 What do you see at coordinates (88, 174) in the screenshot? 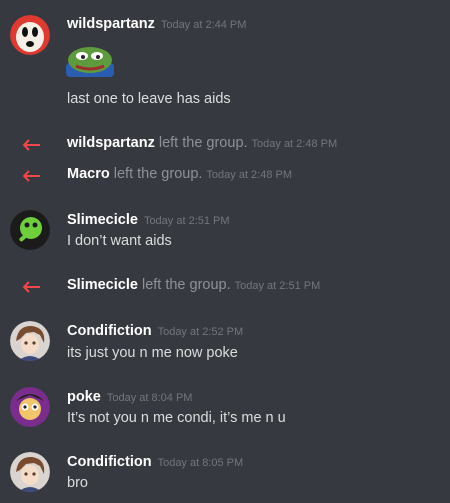
I see `username: Macro` at bounding box center [88, 174].